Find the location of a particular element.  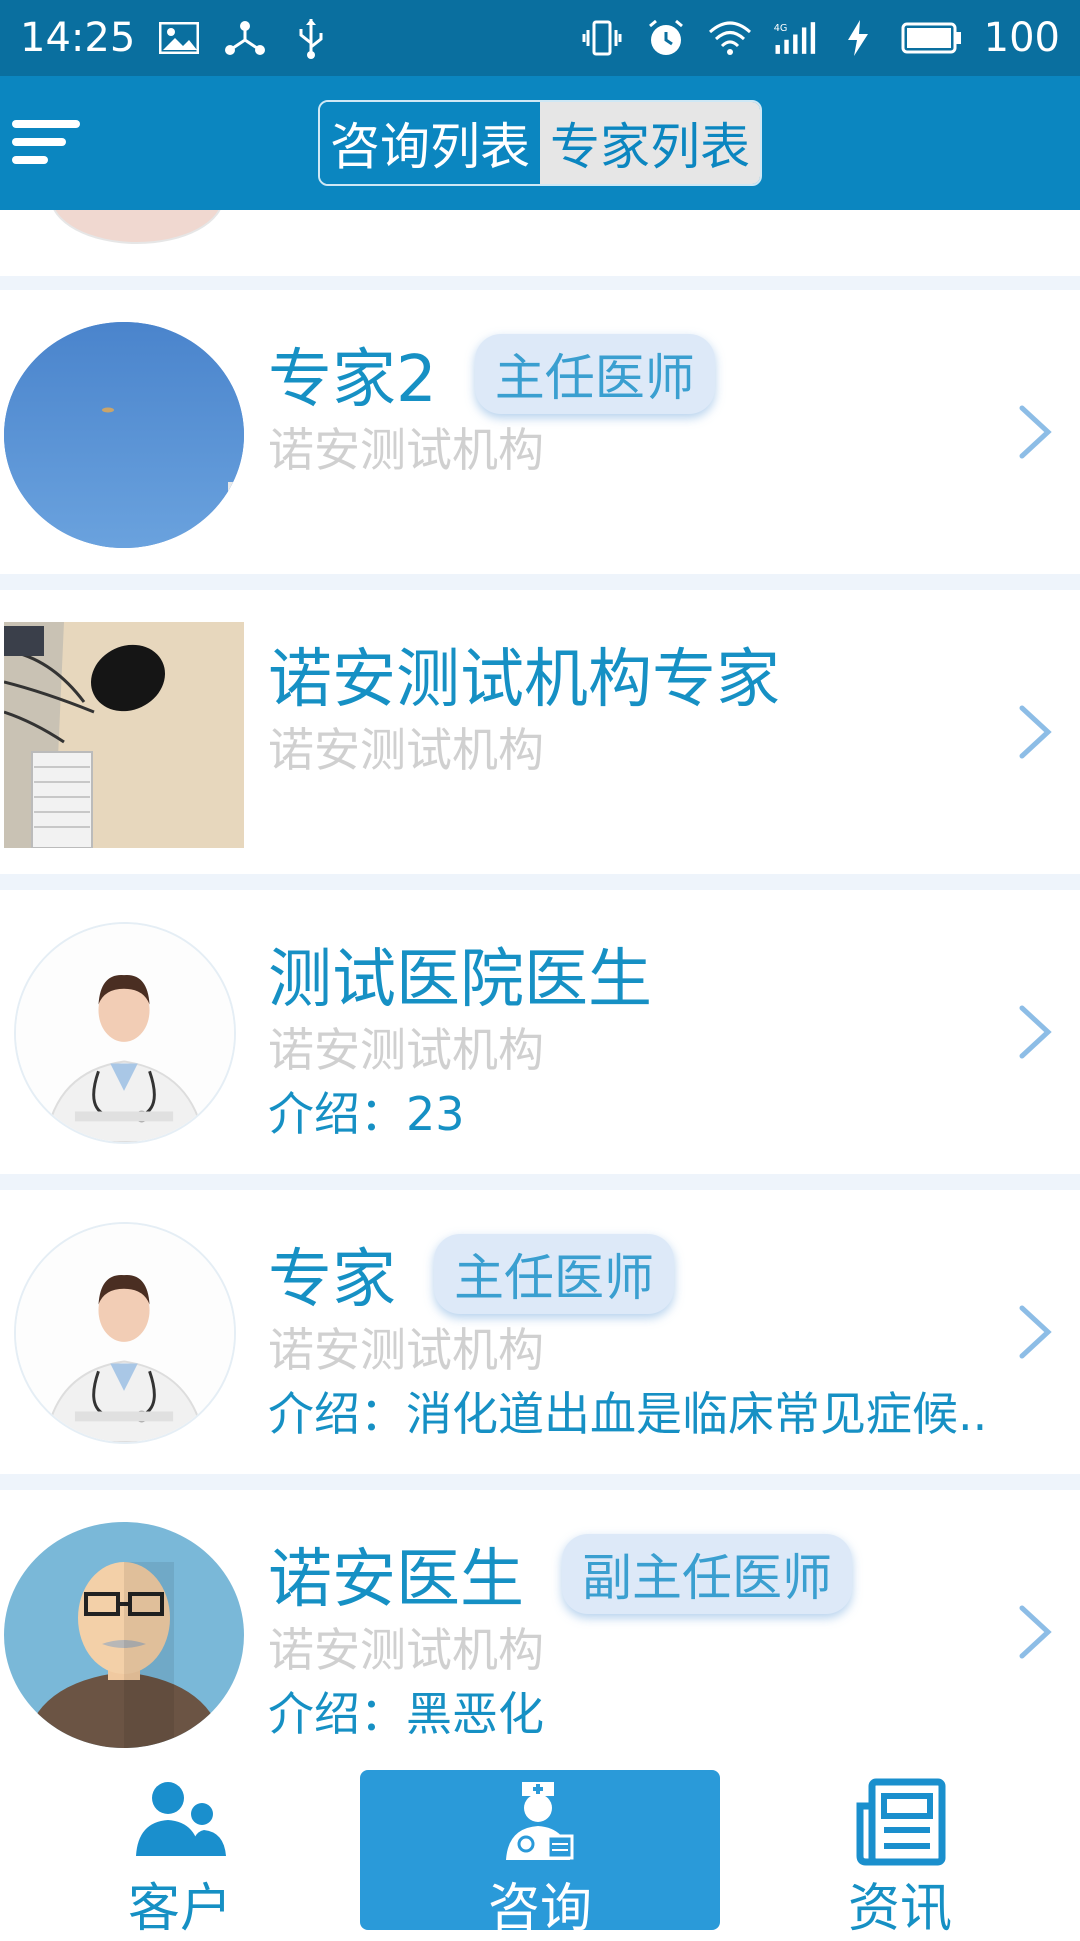

name-line: 专家2 主任医师 is located at coordinates (491, 374).